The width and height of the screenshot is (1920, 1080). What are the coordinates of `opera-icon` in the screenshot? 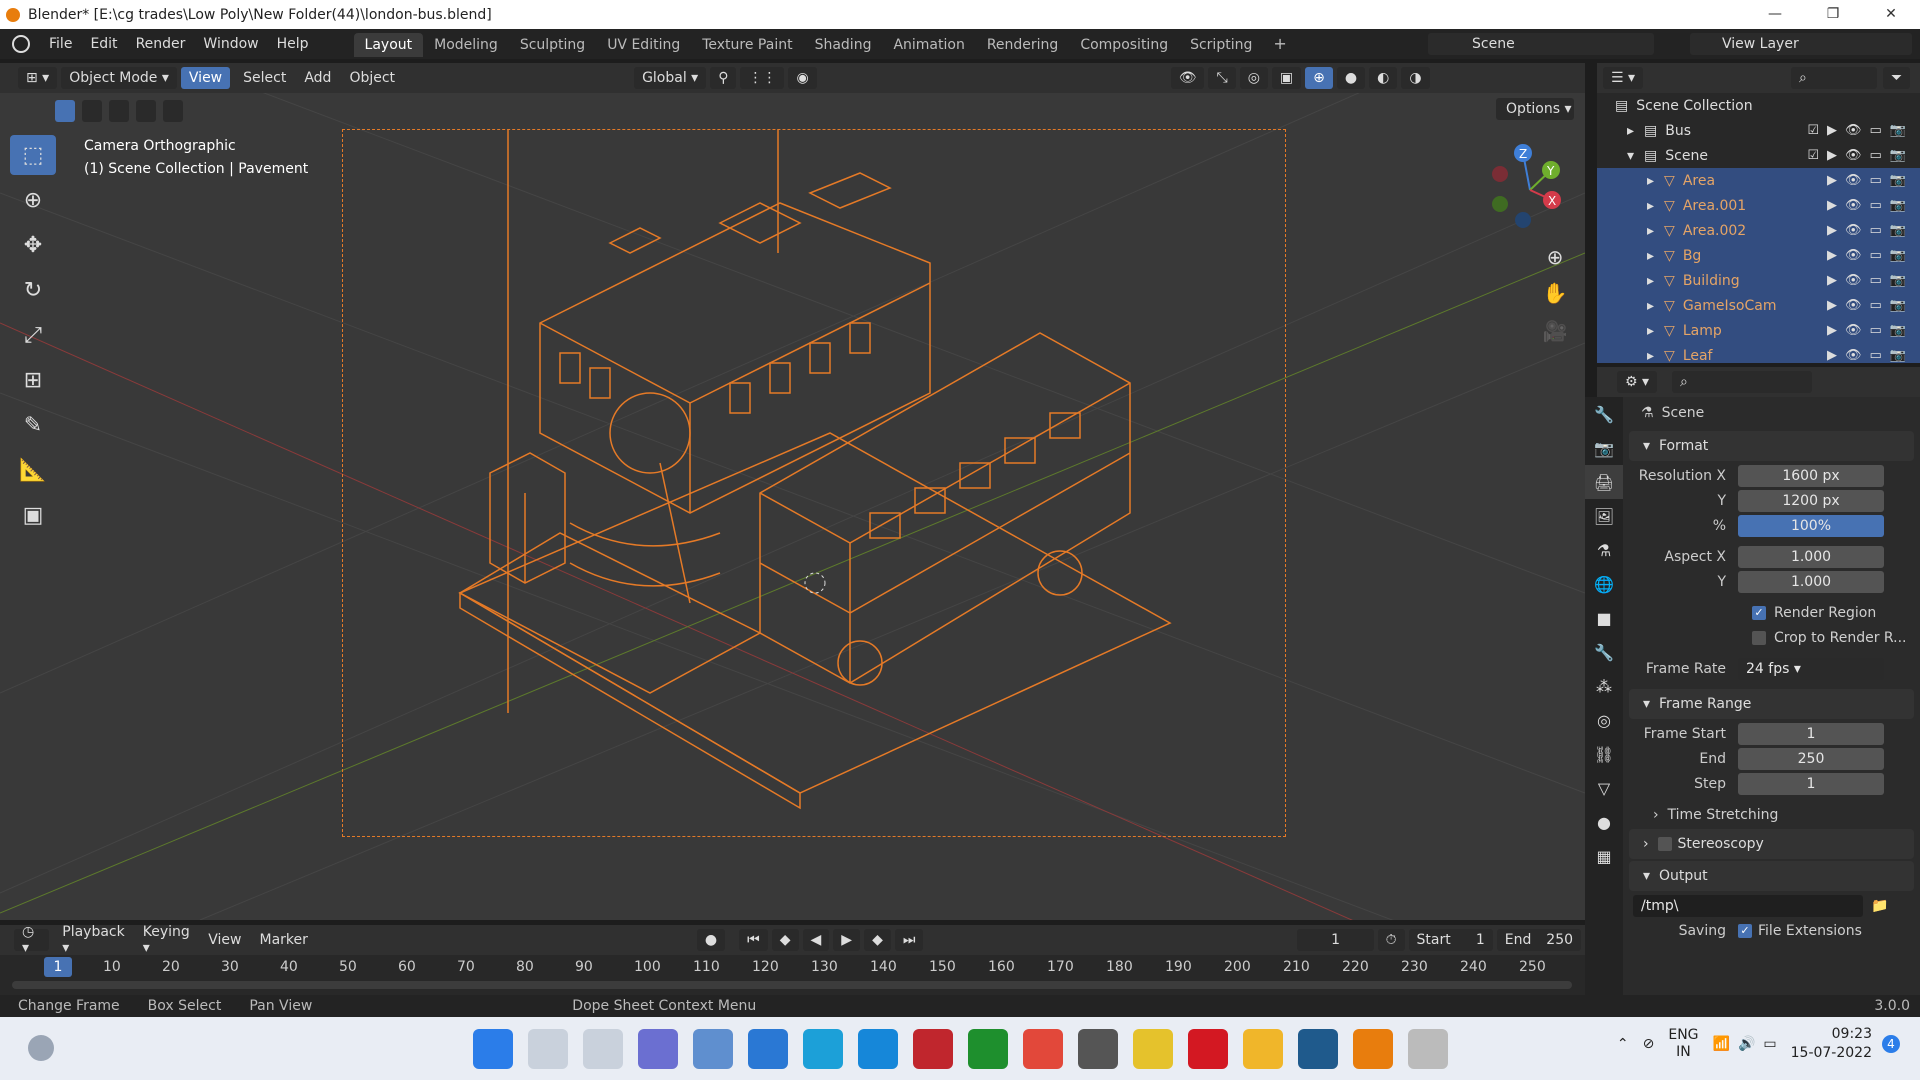 It's located at (1208, 1049).